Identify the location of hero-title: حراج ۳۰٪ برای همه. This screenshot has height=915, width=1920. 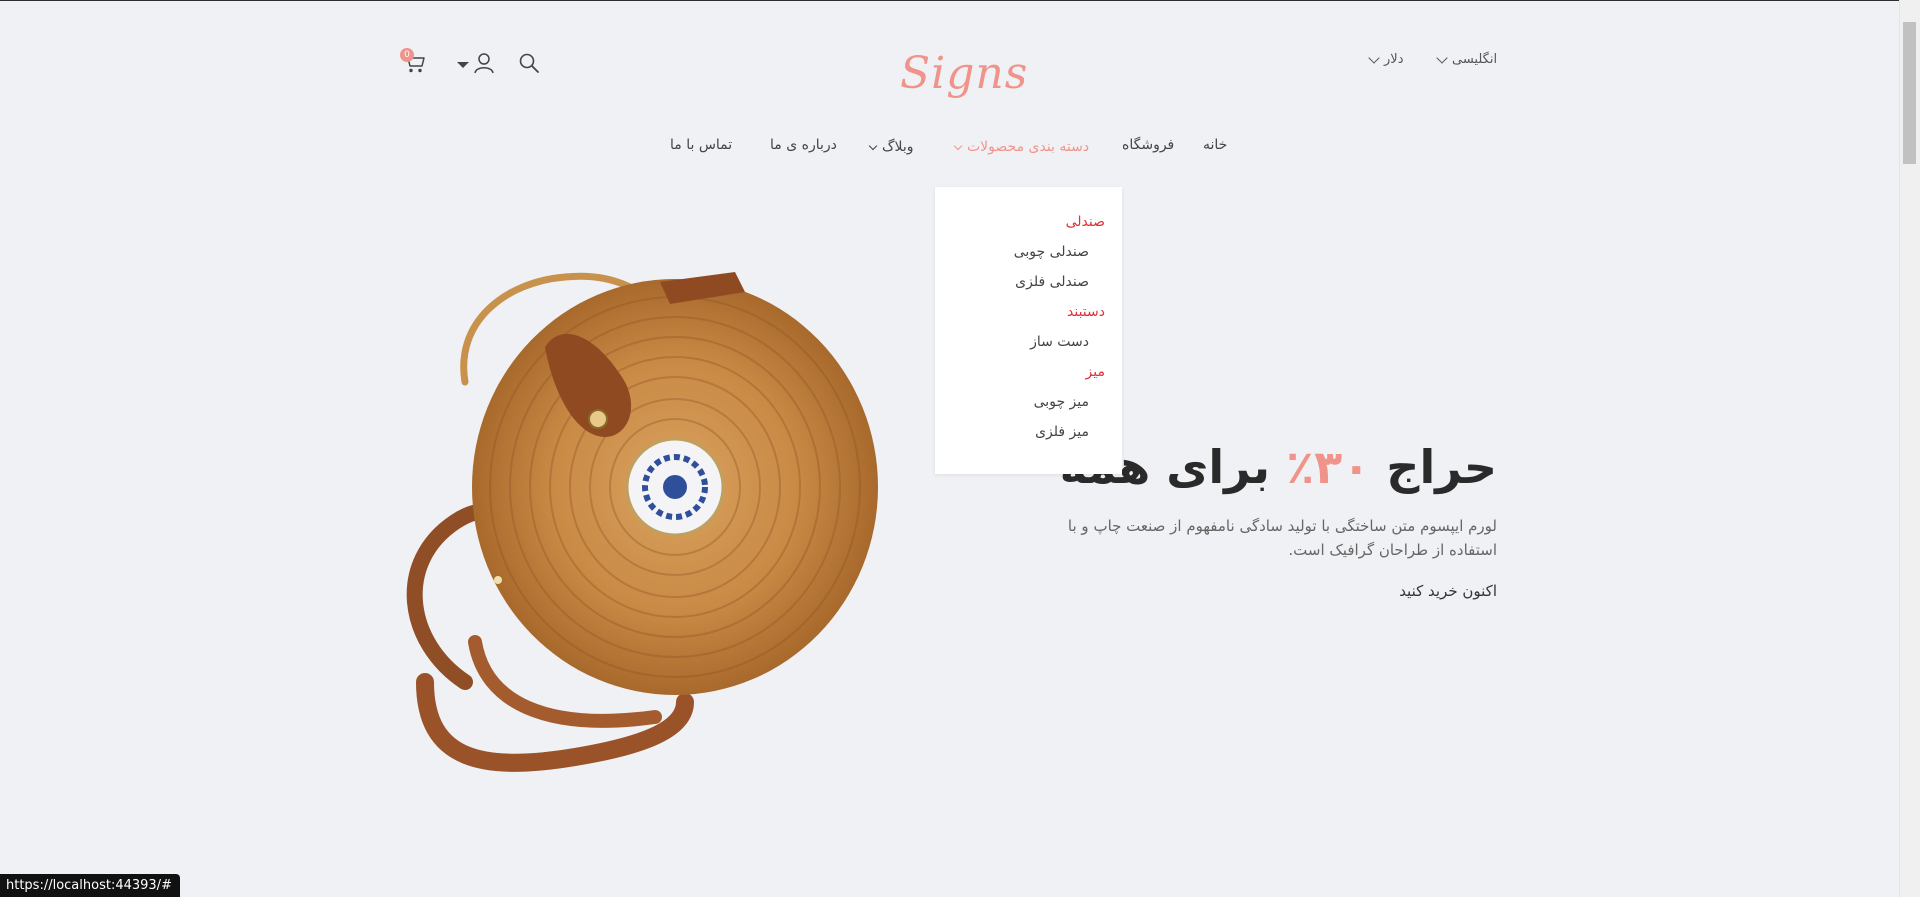
(1278, 467).